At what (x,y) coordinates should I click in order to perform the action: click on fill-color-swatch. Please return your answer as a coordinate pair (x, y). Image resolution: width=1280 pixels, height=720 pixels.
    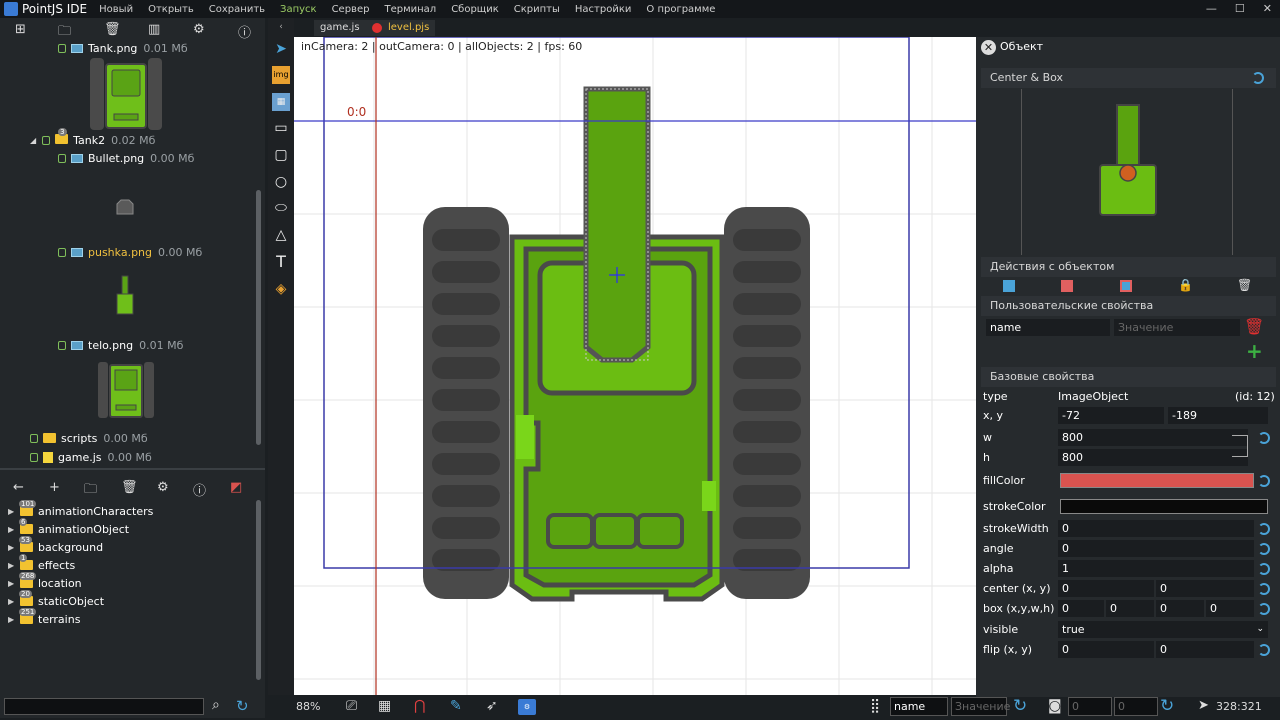
    Looking at the image, I should click on (1157, 480).